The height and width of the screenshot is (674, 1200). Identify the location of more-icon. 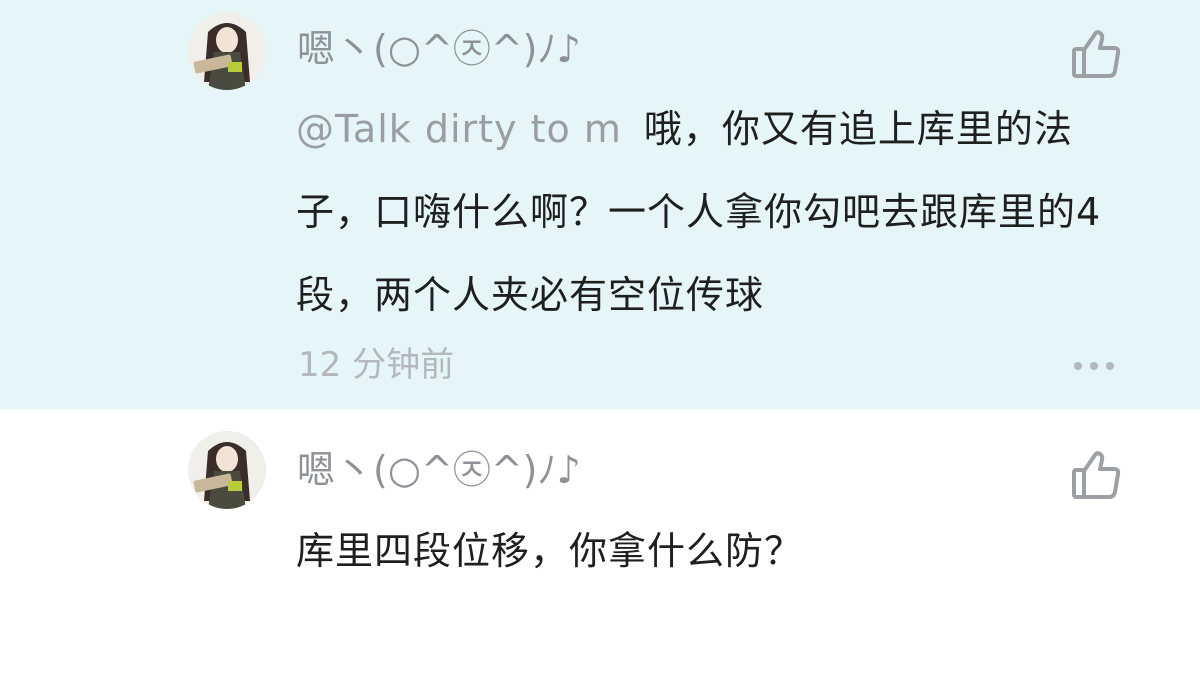
(1094, 366).